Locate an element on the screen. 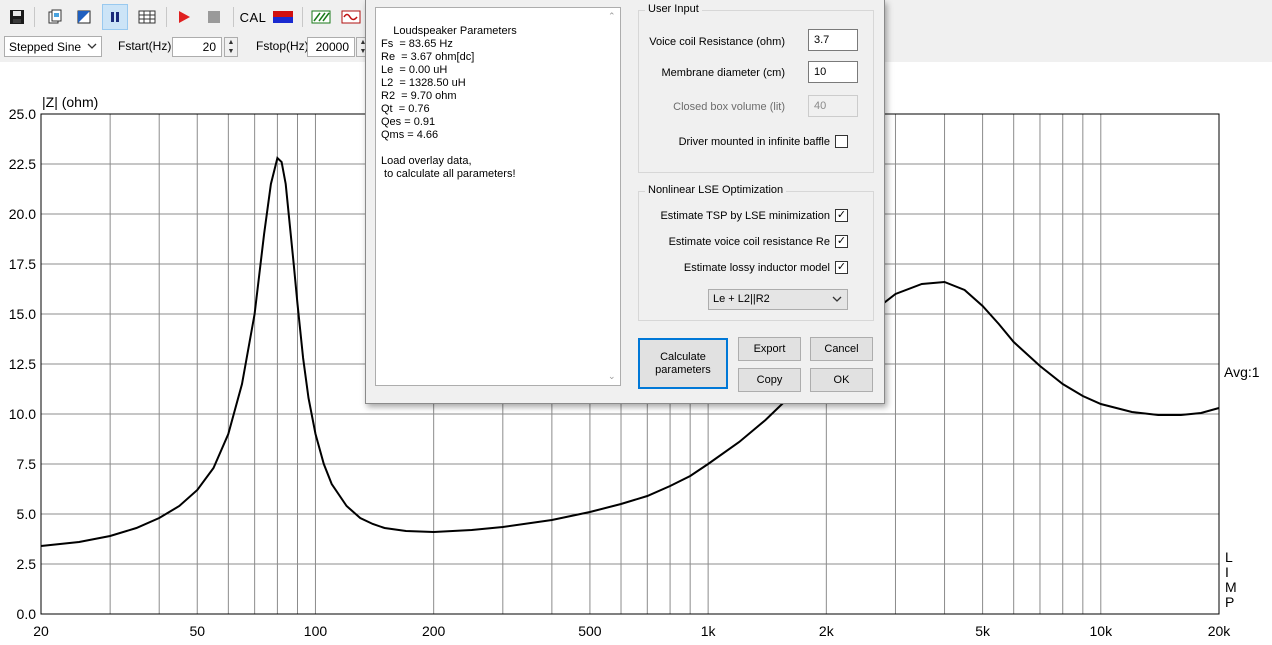 The width and height of the screenshot is (1272, 645). x-tick-label: 20k is located at coordinates (1220, 631).